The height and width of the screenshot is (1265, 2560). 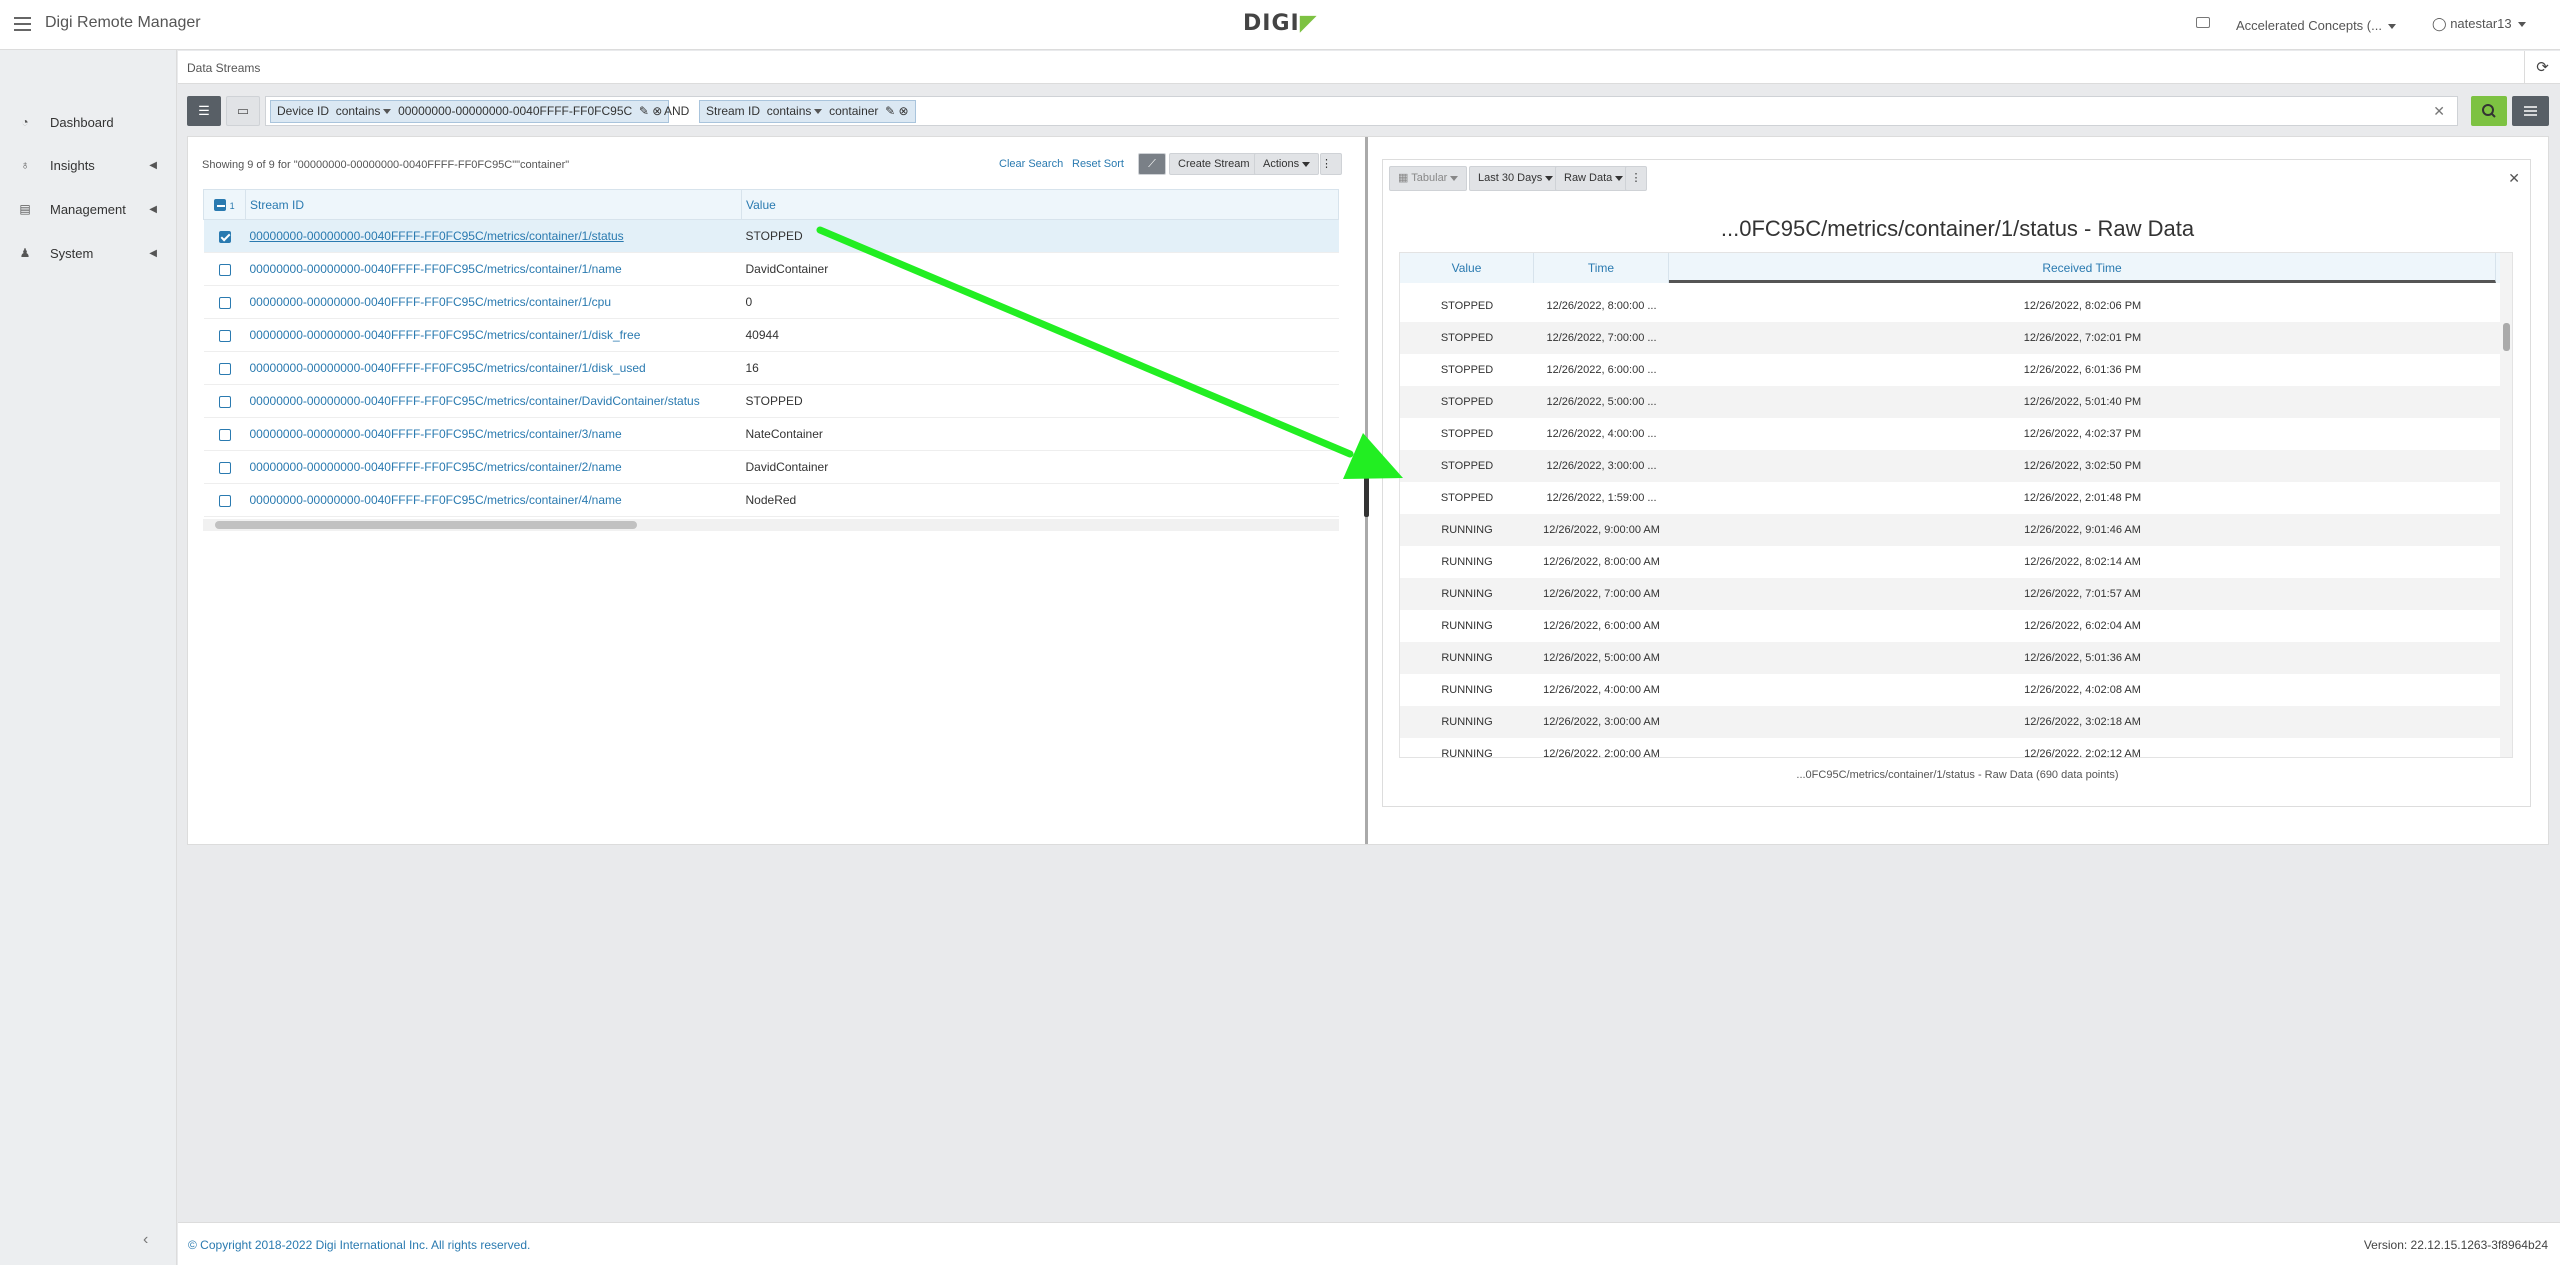 I want to click on time-range-dropdown: Last 30 Days, so click(x=1516, y=178).